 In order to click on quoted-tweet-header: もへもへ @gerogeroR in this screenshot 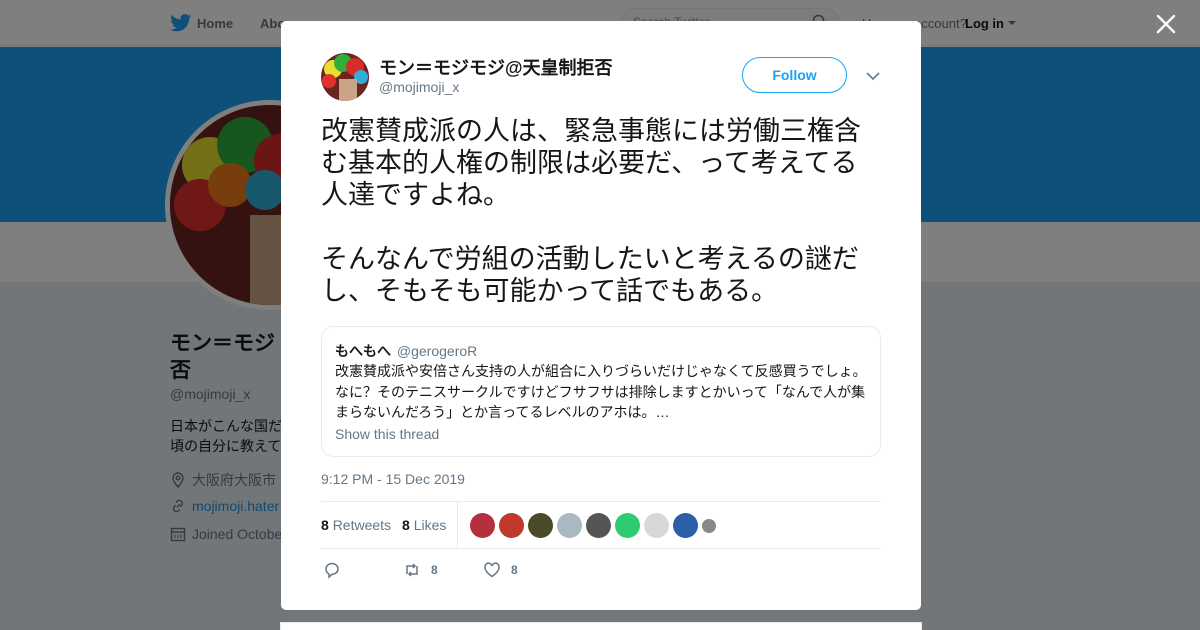, I will do `click(406, 351)`.